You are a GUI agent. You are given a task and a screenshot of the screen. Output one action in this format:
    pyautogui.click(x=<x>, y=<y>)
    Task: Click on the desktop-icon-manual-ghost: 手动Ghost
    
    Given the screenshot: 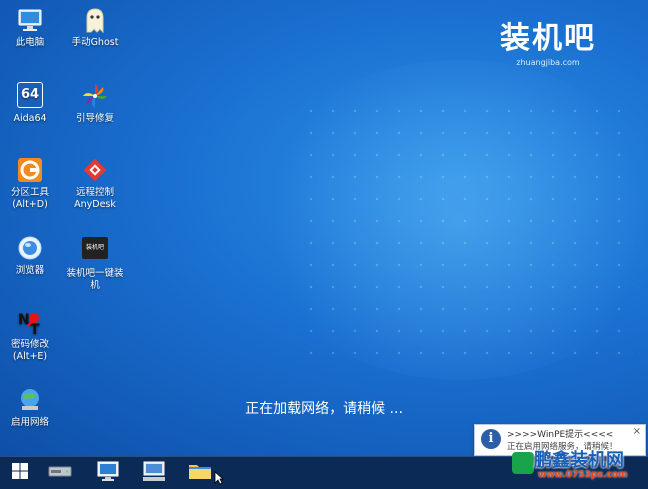 What is the action you would take?
    pyautogui.click(x=95, y=27)
    